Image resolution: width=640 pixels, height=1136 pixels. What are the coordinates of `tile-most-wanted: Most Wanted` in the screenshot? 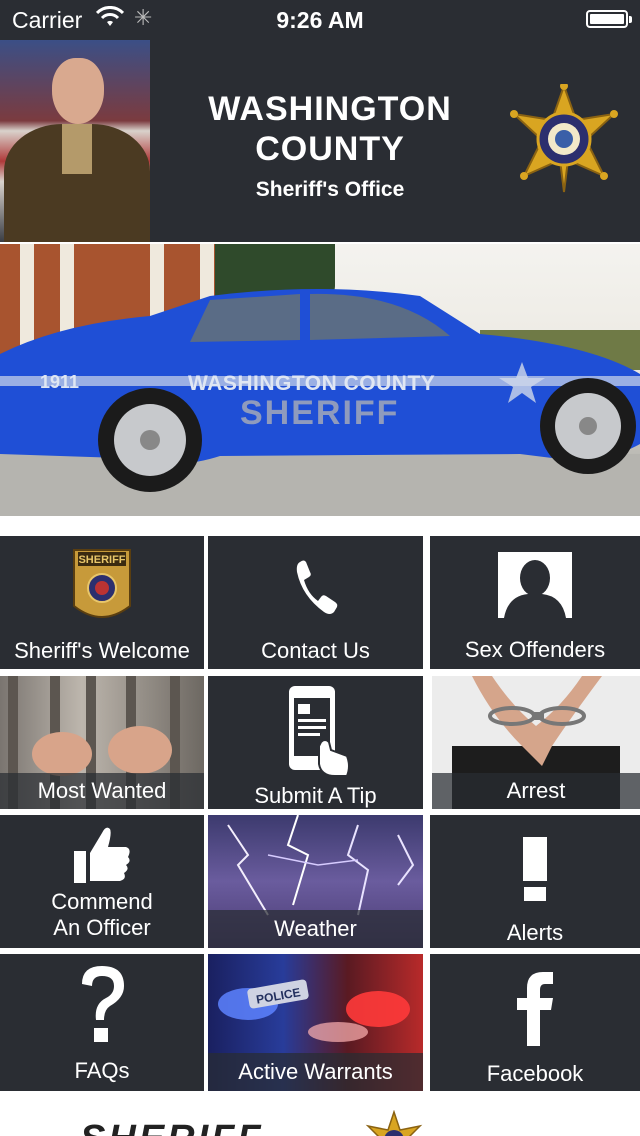 It's located at (102, 742).